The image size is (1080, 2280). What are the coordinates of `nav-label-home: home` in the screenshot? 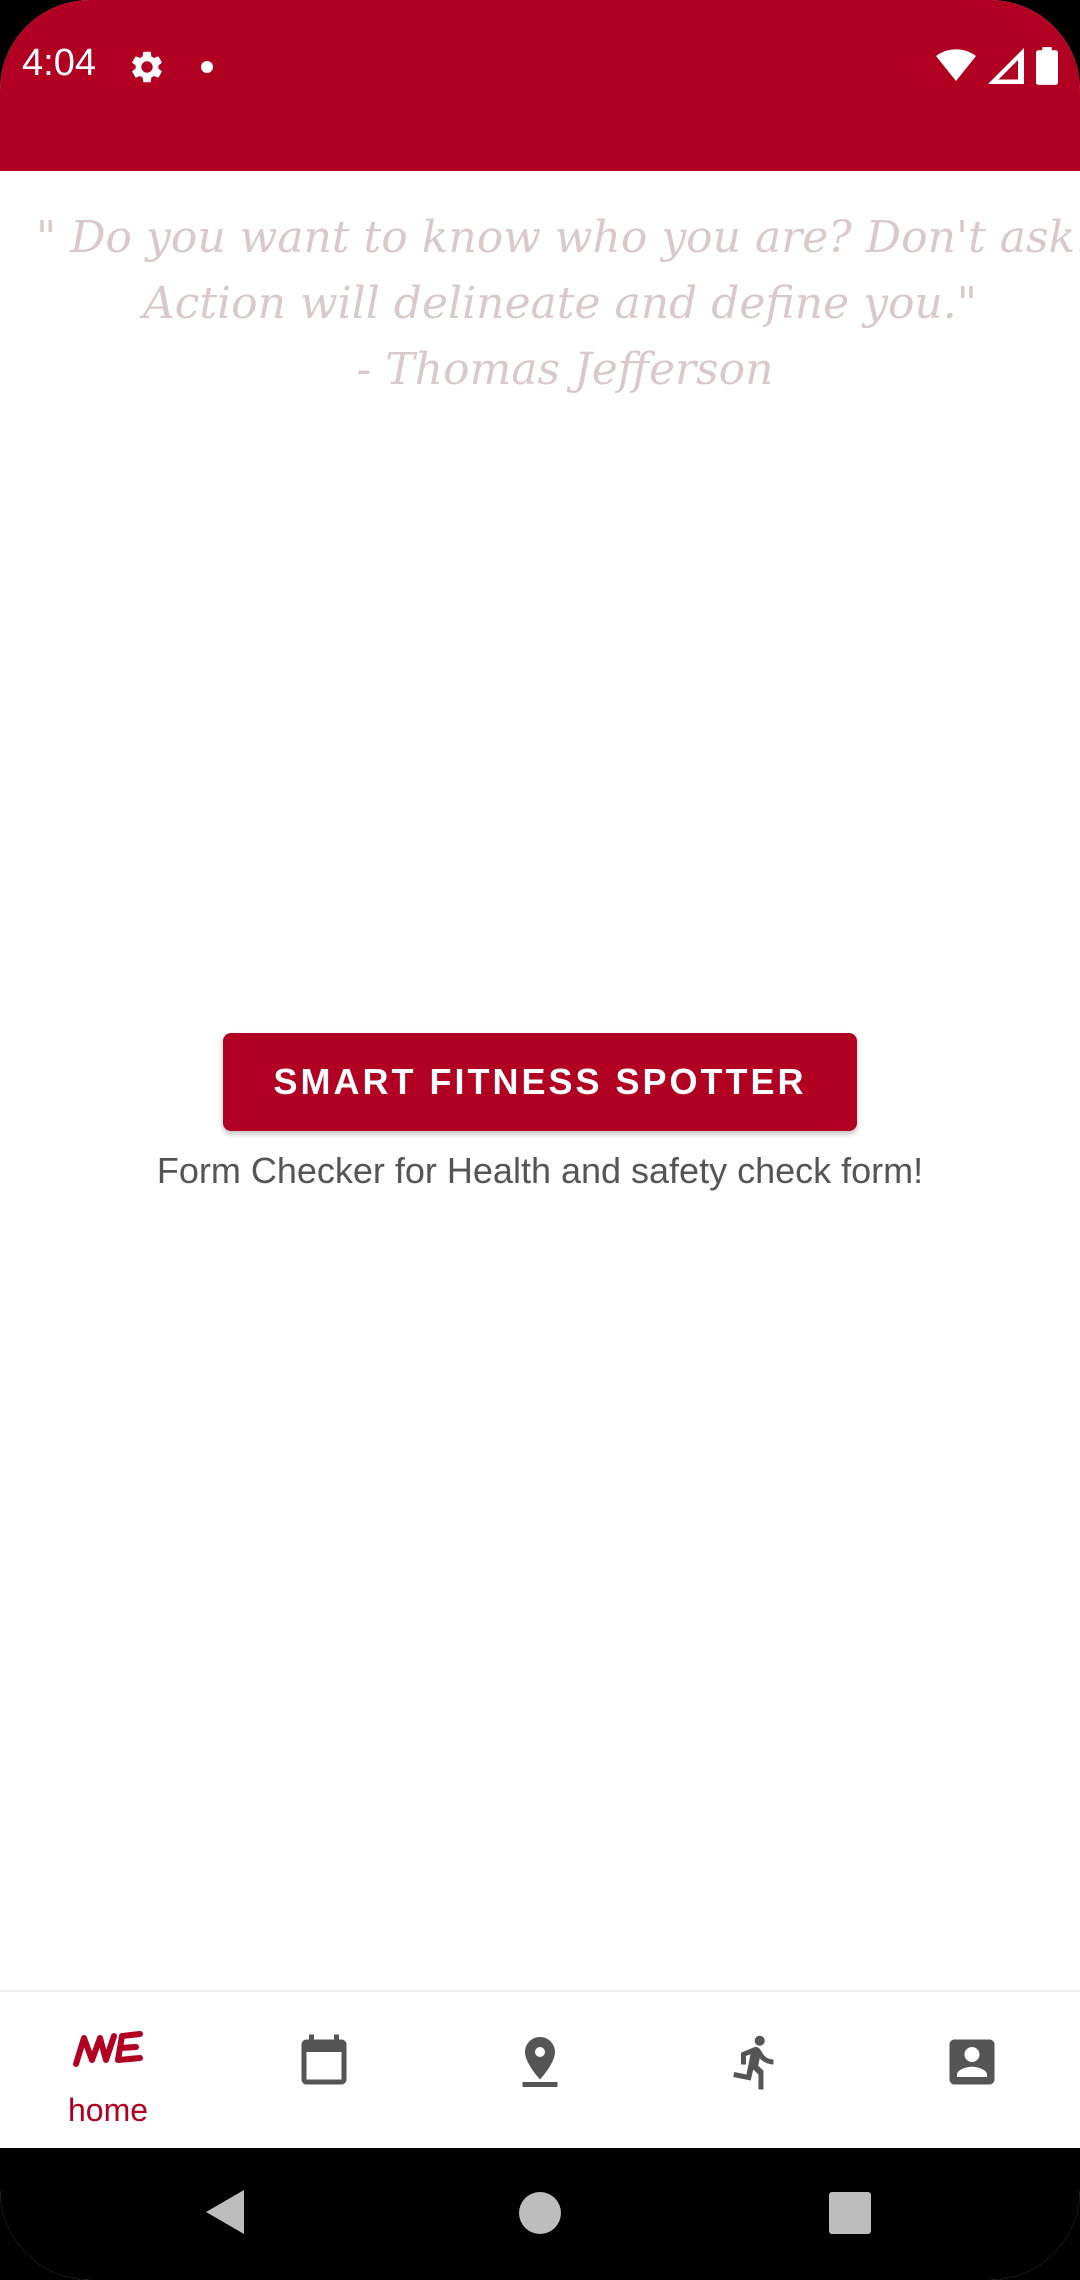 It's located at (108, 2110).